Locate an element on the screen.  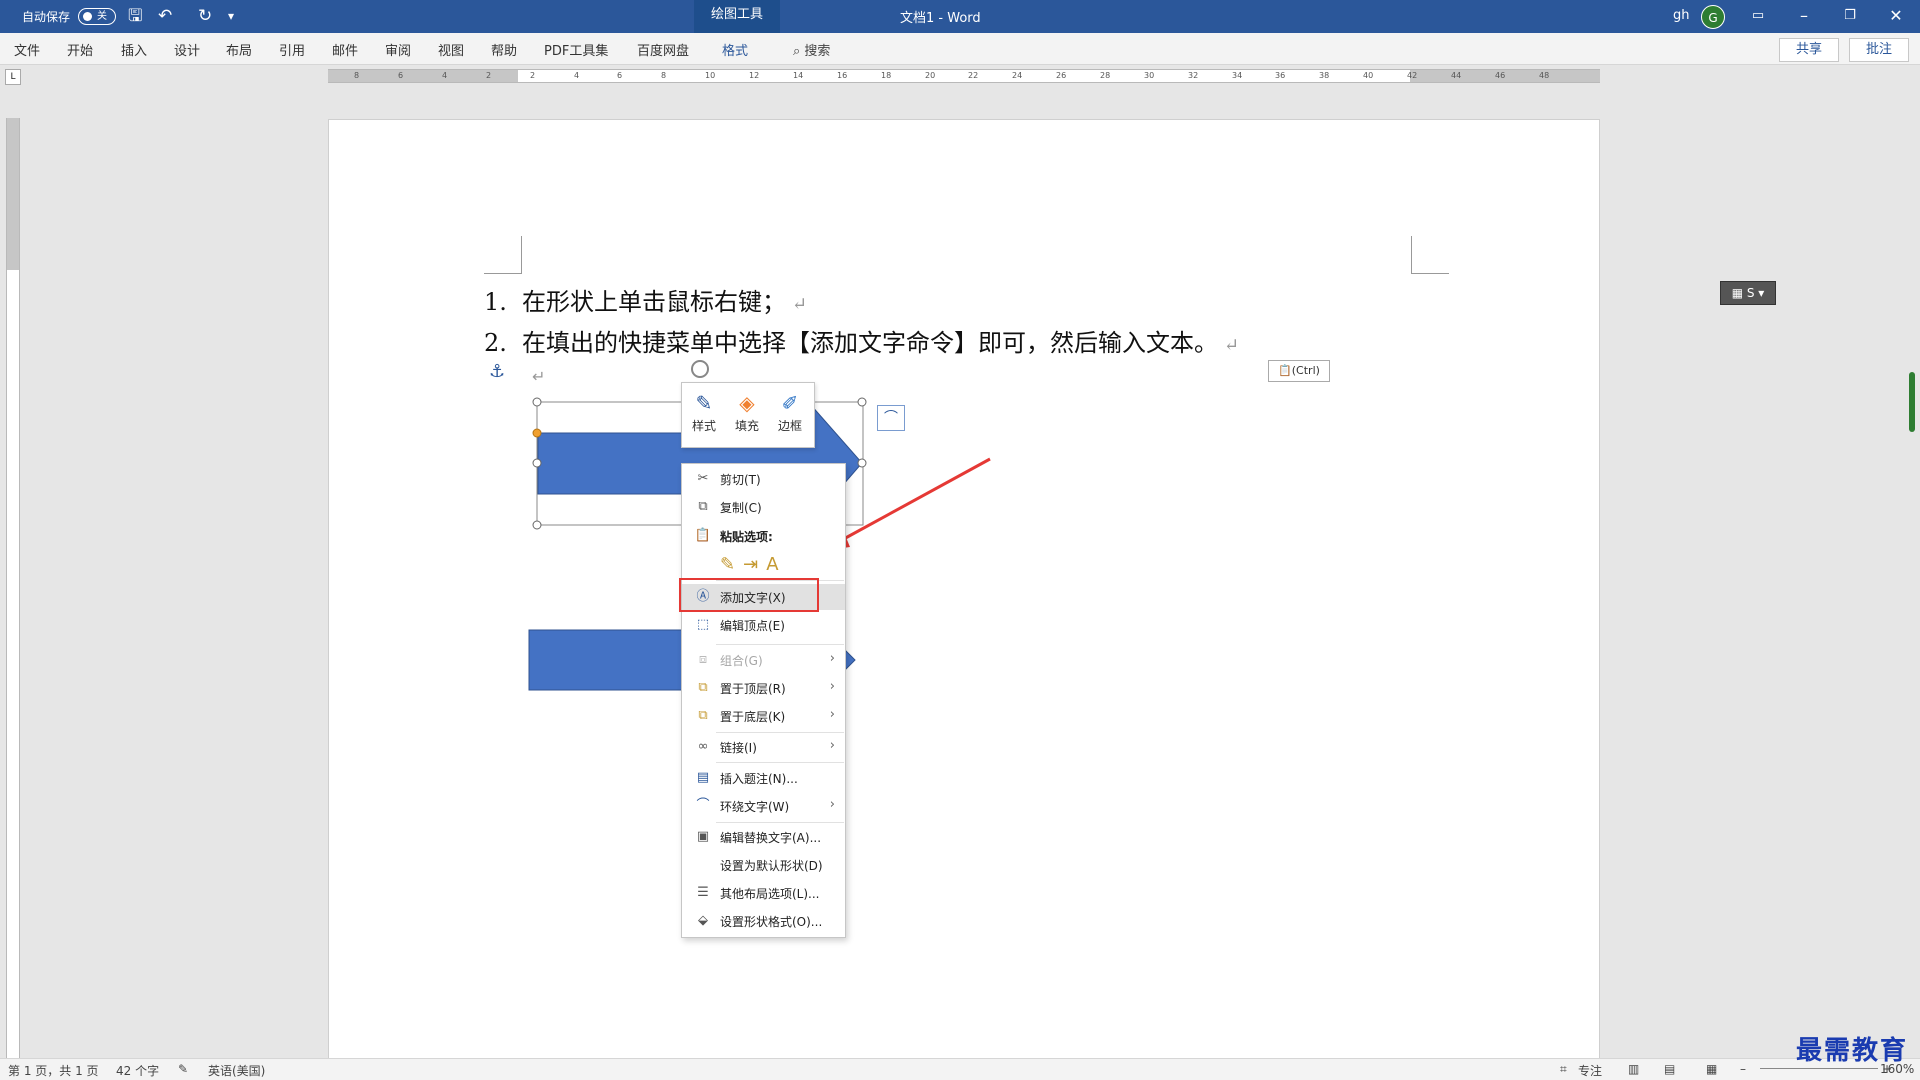
send-back-icon: ⧉ is located at coordinates (703, 715).